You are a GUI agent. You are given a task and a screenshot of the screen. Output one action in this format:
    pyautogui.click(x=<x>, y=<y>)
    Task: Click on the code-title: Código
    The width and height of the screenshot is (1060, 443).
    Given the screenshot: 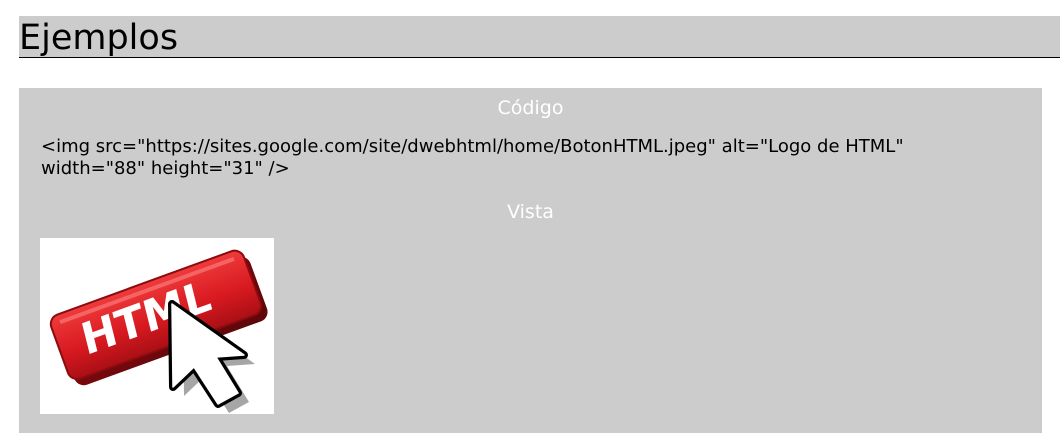 What is the action you would take?
    pyautogui.click(x=530, y=108)
    